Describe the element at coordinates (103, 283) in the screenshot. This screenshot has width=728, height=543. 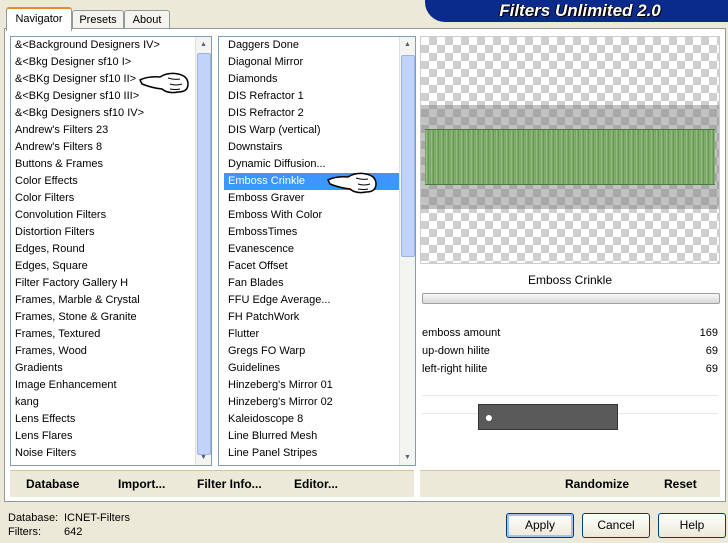
I see `list-item: Filter Factory Gallery H` at that location.